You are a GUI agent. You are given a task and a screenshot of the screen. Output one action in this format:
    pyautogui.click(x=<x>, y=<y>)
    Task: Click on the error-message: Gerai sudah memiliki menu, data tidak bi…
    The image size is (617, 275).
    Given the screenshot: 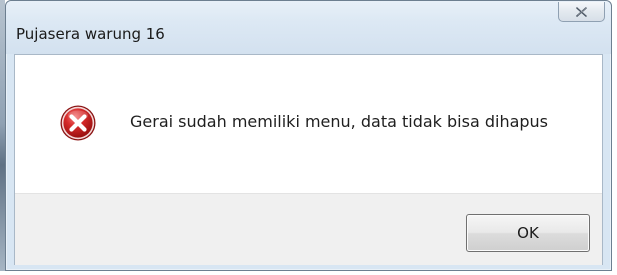 What is the action you would take?
    pyautogui.click(x=339, y=121)
    